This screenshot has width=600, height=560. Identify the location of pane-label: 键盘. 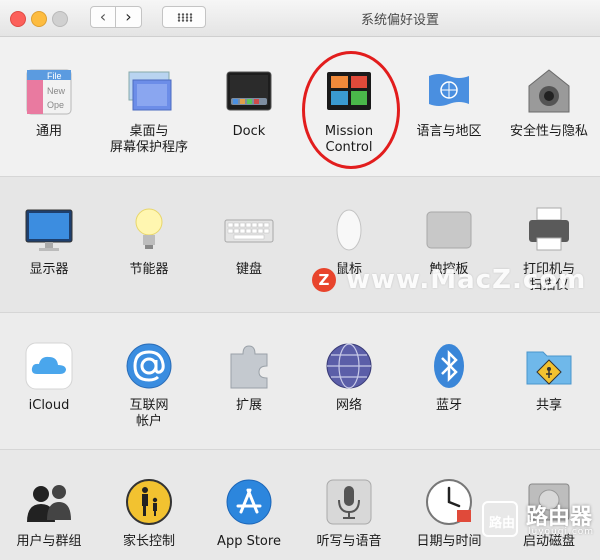
(248, 269).